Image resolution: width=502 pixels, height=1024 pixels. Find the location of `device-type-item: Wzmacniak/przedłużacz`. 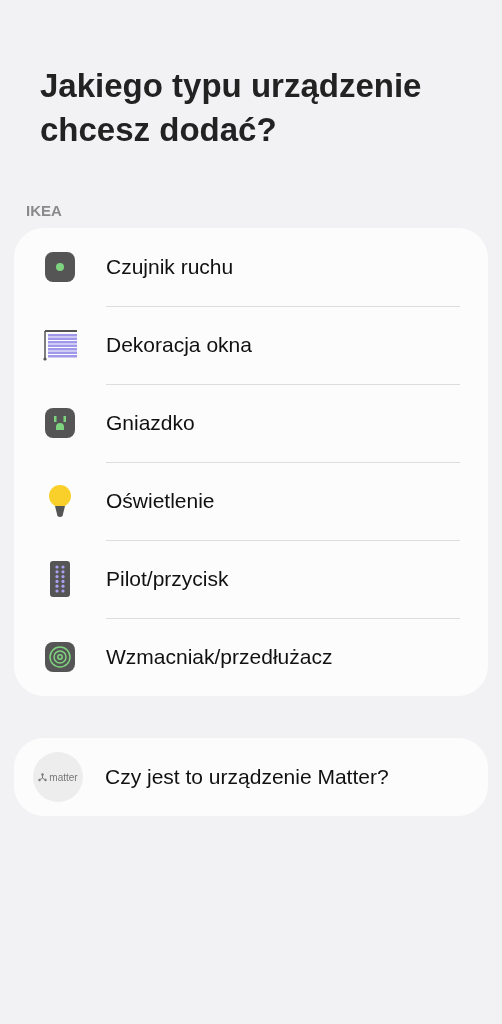

device-type-item: Wzmacniak/przedłużacz is located at coordinates (251, 657).